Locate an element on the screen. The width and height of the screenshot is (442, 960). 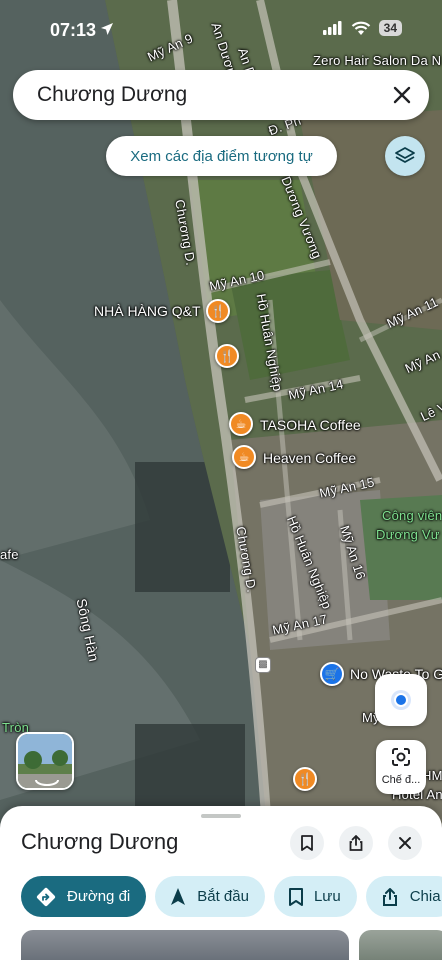
start-button: Bắt đầu is located at coordinates (210, 896).